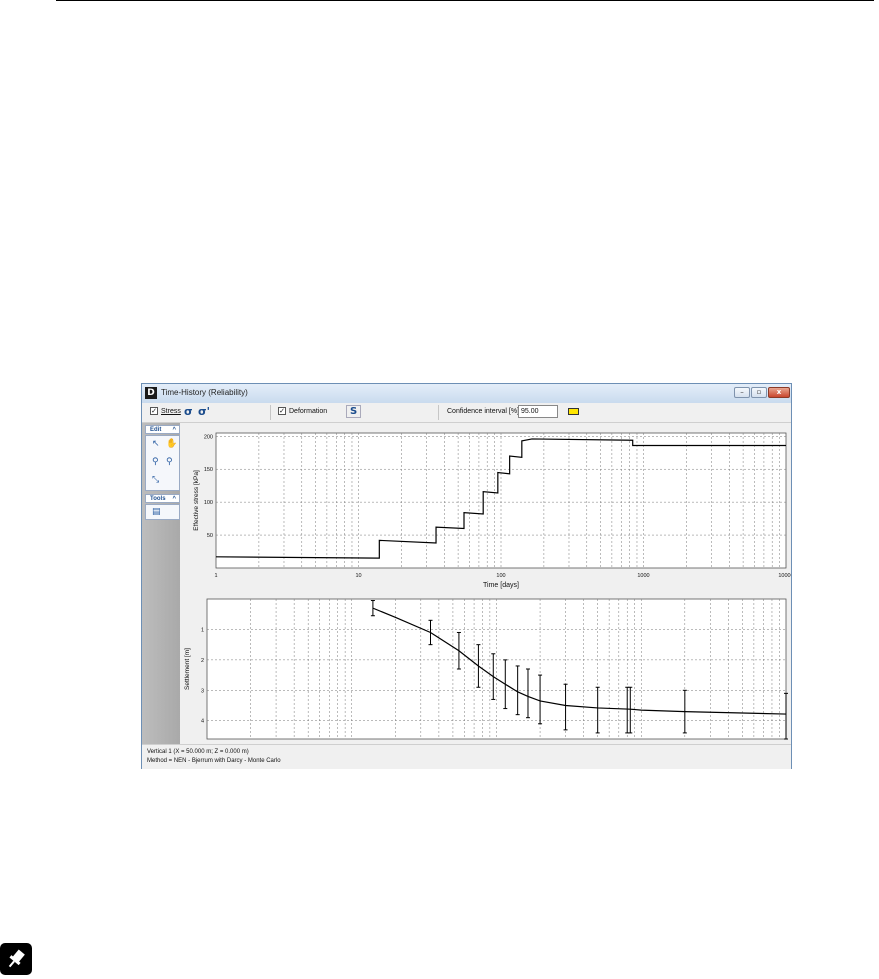  Describe the element at coordinates (784, 576) in the screenshot. I see `x-tick-label: 10000` at that location.